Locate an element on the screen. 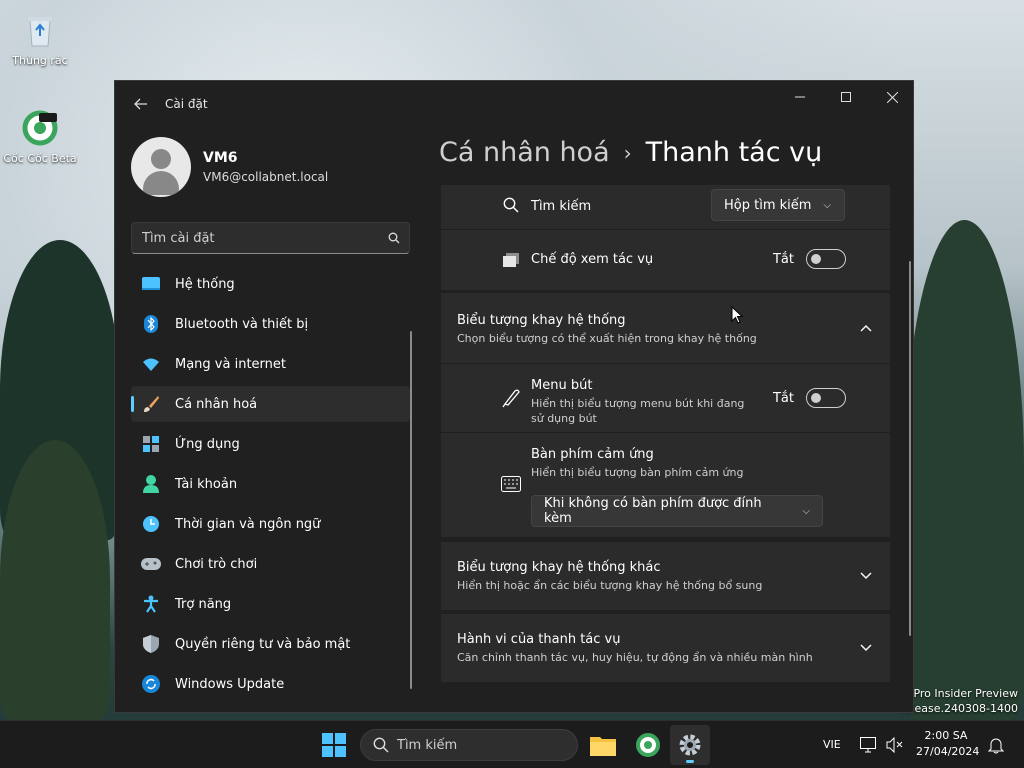 The width and height of the screenshot is (1024, 768). sidebar-item-windows-update: Windows Update is located at coordinates (270, 684).